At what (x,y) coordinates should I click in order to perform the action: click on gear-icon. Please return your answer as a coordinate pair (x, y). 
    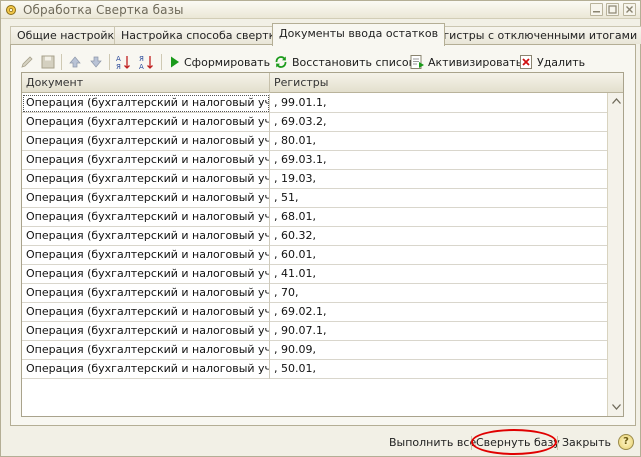
    Looking at the image, I should click on (11, 10).